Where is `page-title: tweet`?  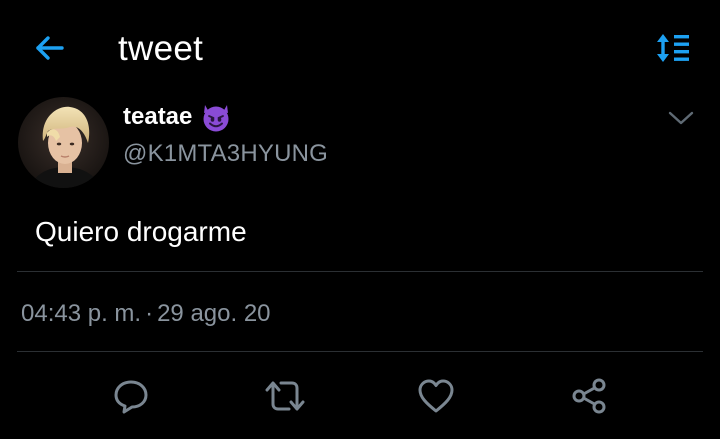
page-title: tweet is located at coordinates (161, 48).